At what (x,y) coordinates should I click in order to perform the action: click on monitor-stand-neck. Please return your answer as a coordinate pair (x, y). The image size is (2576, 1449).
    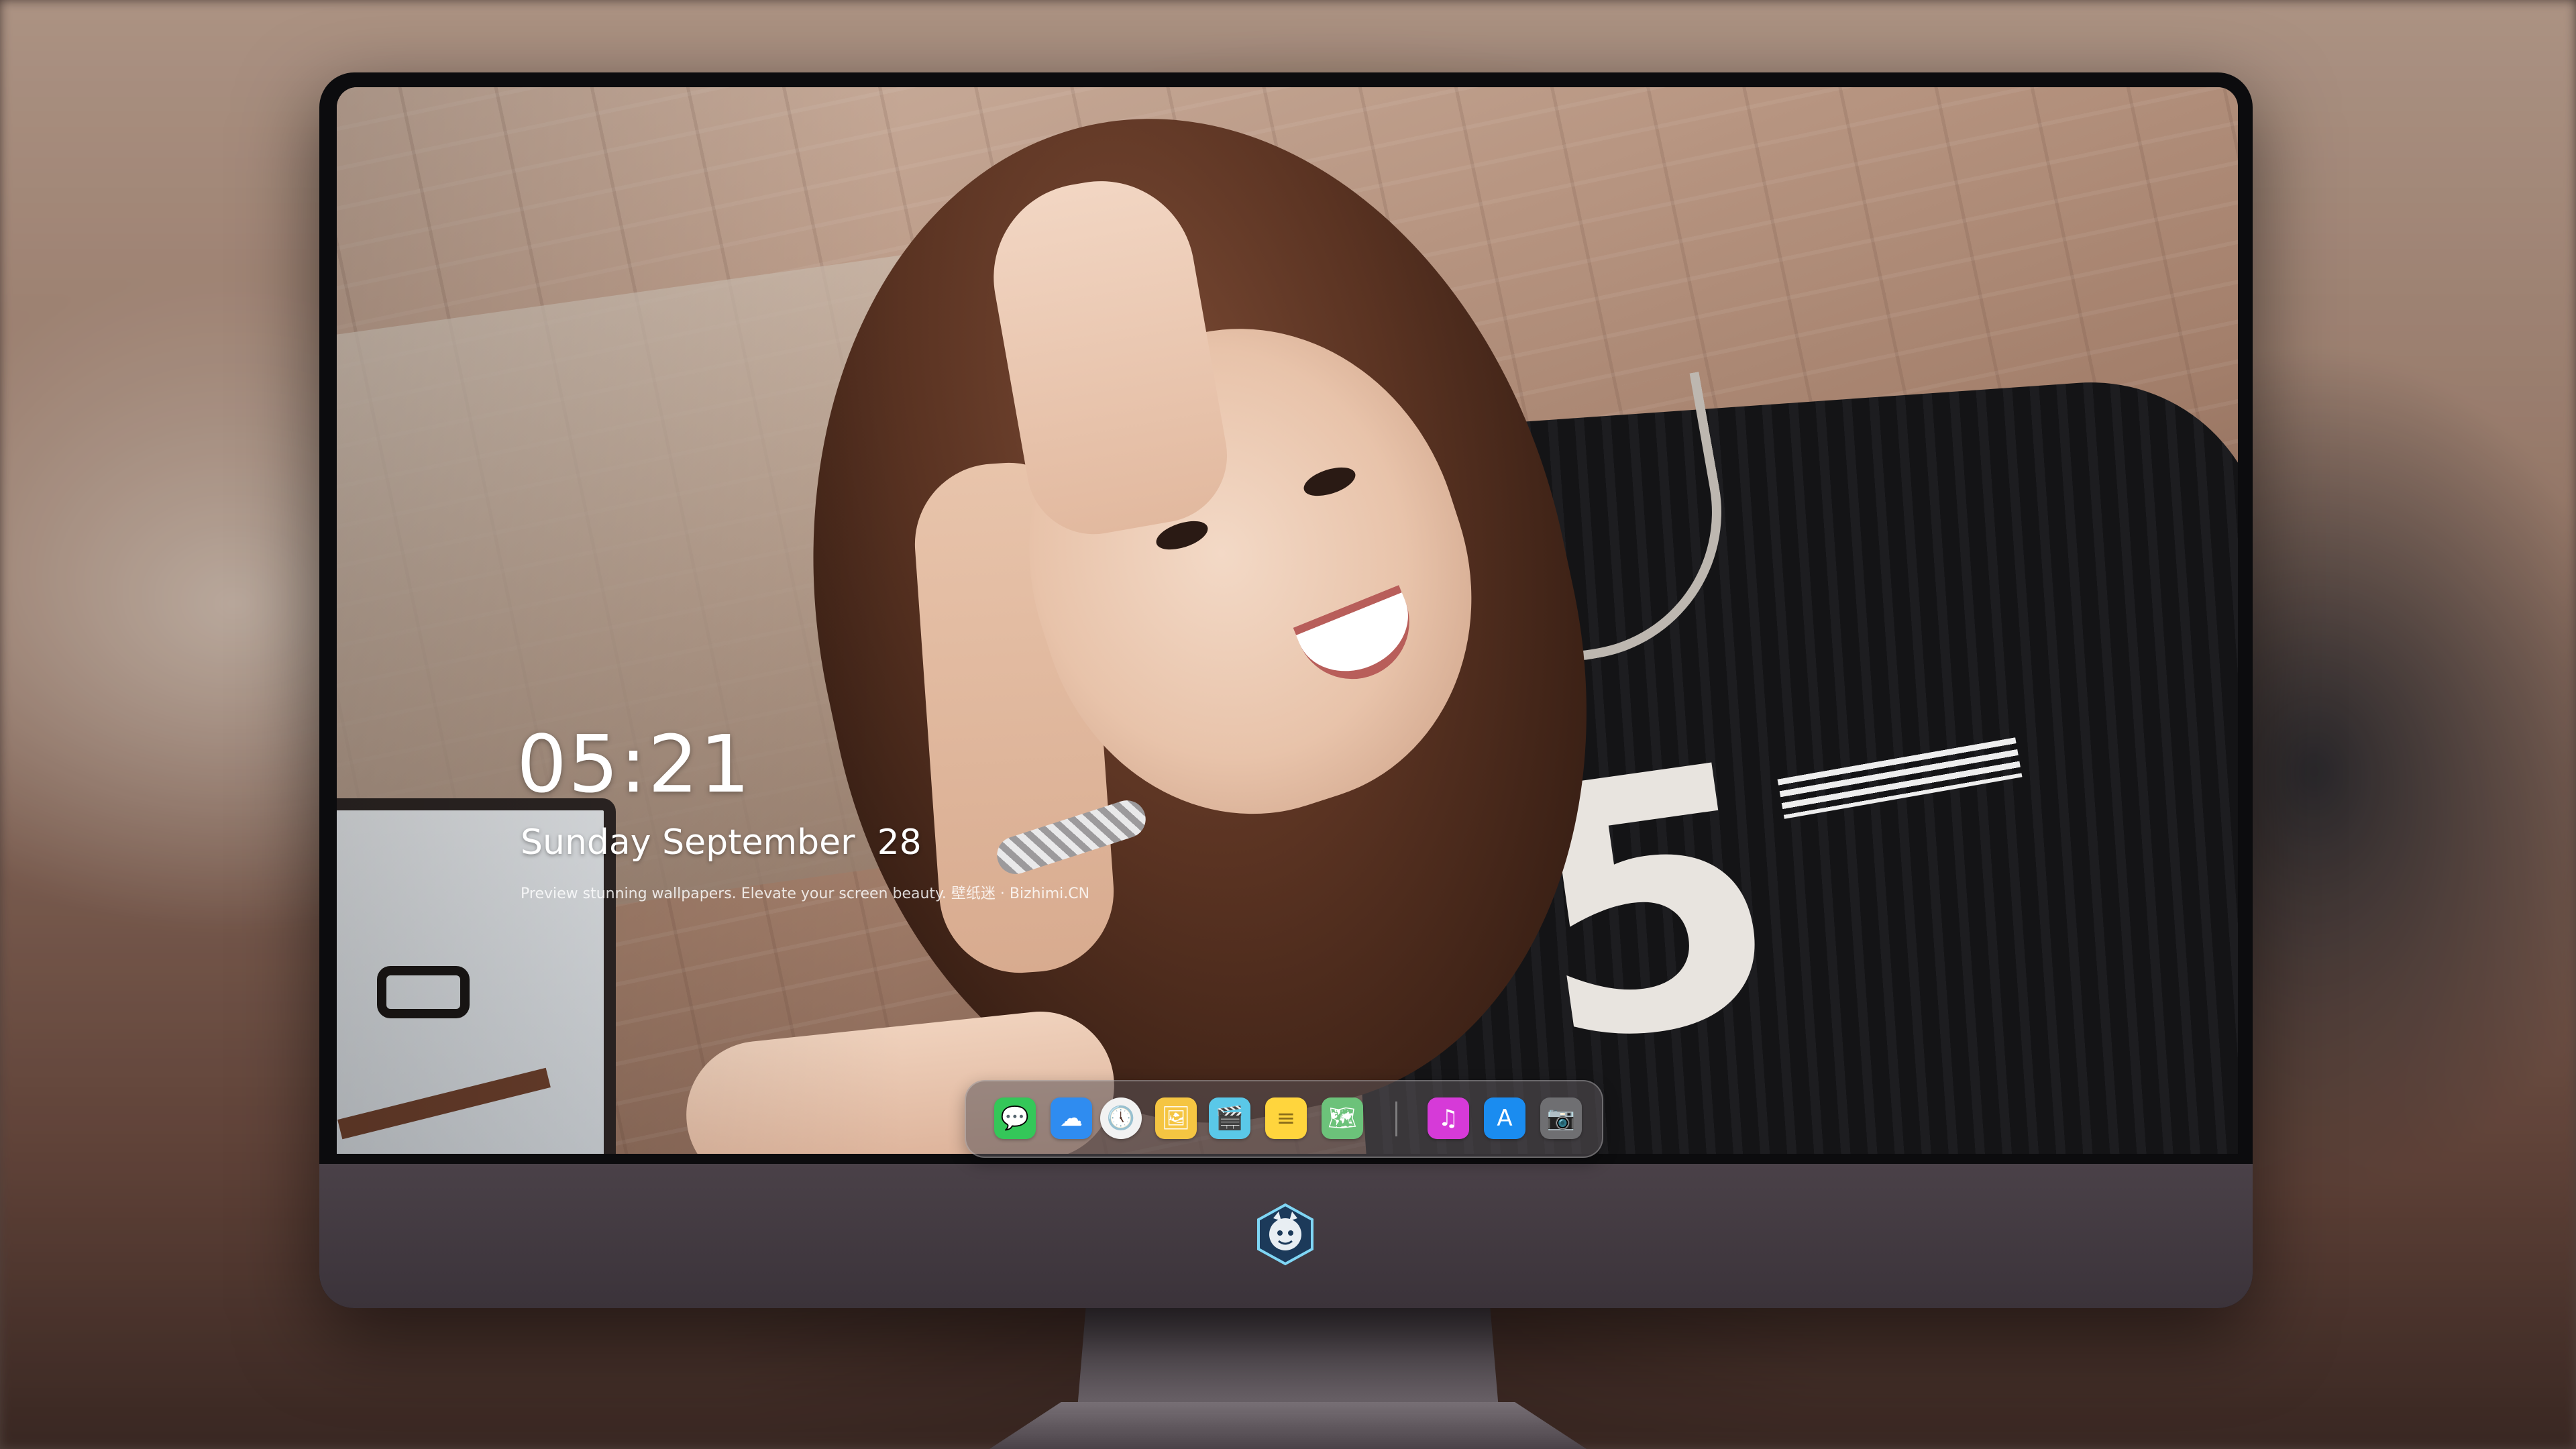
    Looking at the image, I should click on (1288, 1358).